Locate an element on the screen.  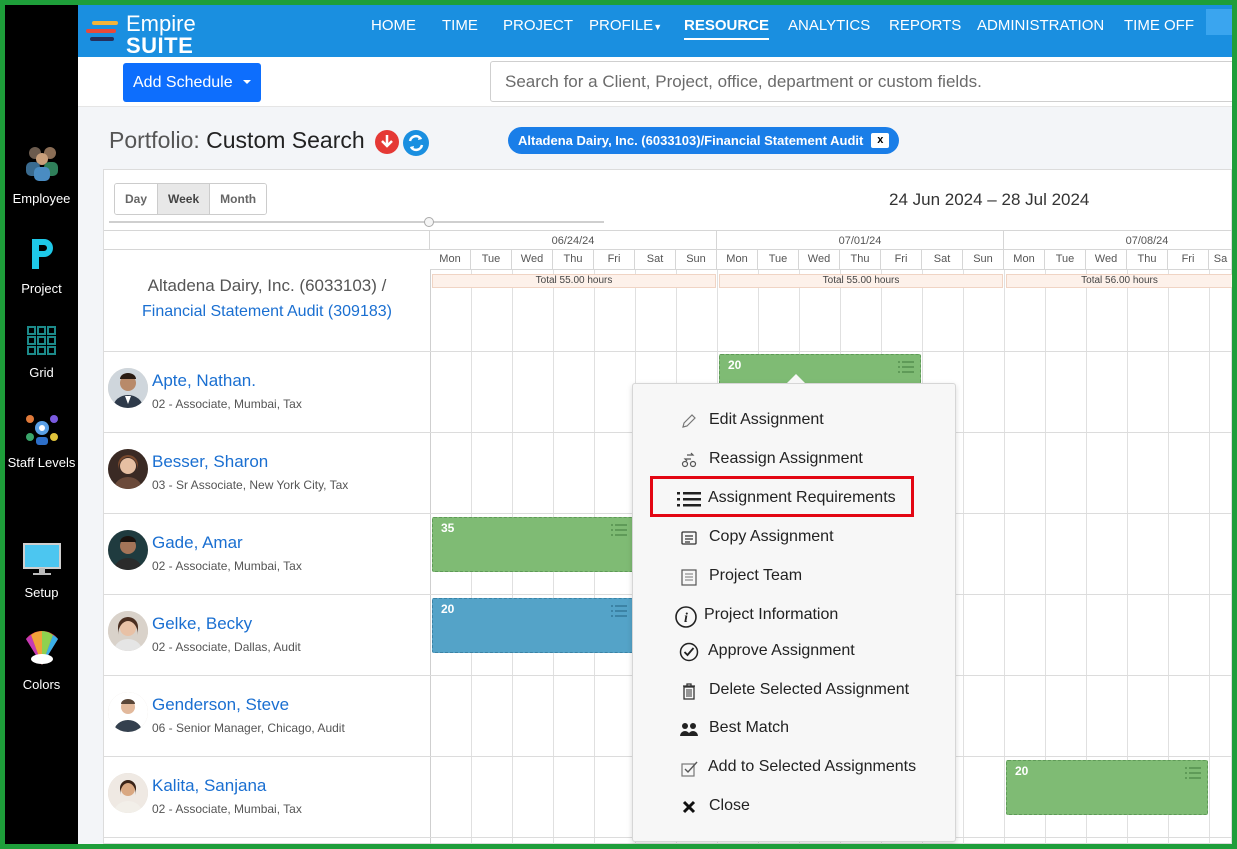
grid-line is located at coordinates (1004, 557).